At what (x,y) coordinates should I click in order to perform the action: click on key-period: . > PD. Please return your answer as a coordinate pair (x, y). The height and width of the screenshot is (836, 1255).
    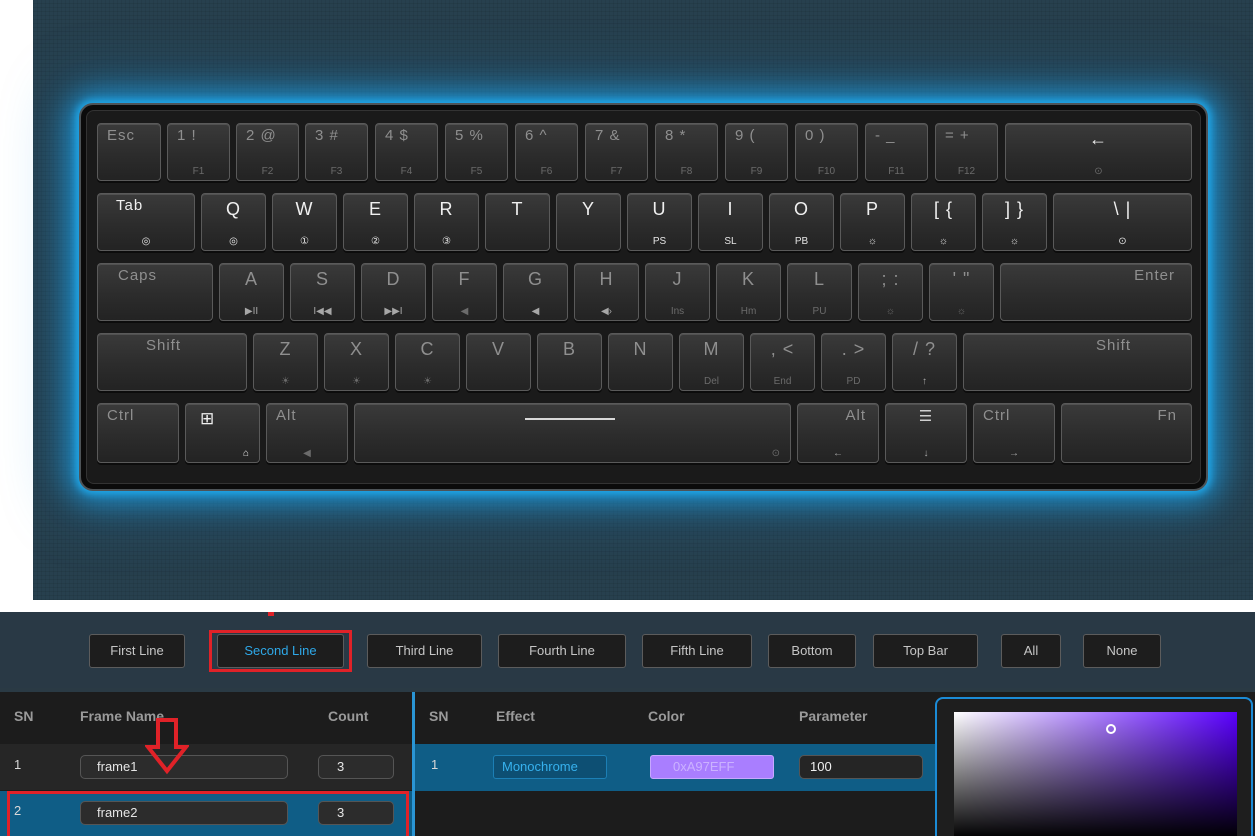
    Looking at the image, I should click on (853, 362).